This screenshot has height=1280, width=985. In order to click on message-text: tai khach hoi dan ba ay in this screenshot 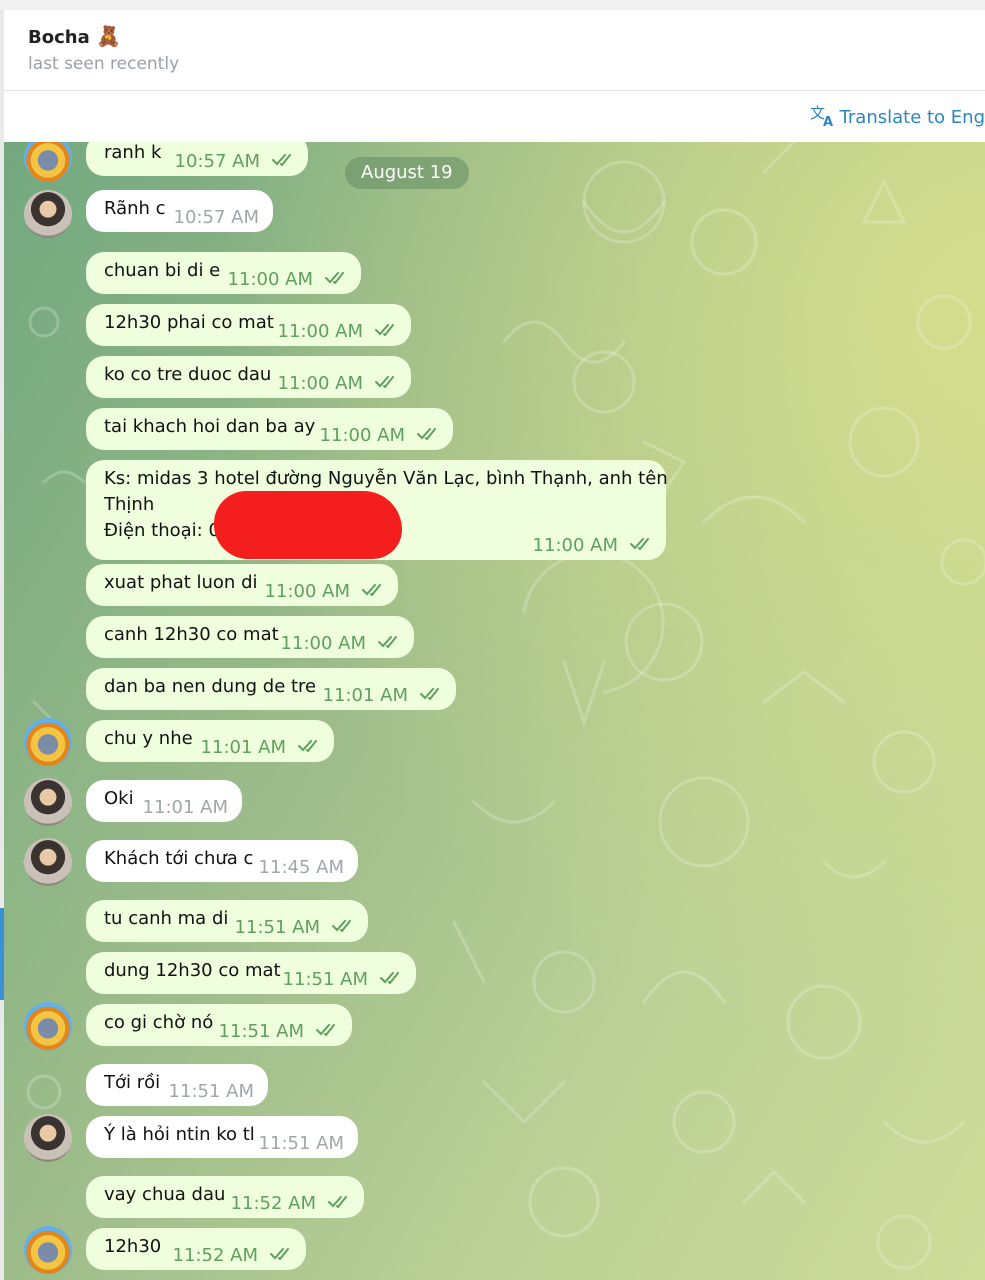, I will do `click(210, 426)`.